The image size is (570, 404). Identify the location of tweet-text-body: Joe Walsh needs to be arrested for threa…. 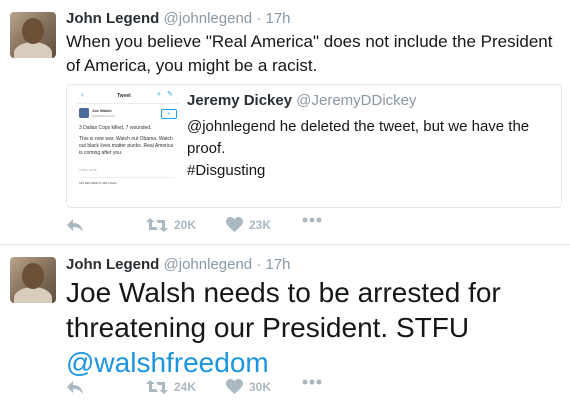
(283, 310).